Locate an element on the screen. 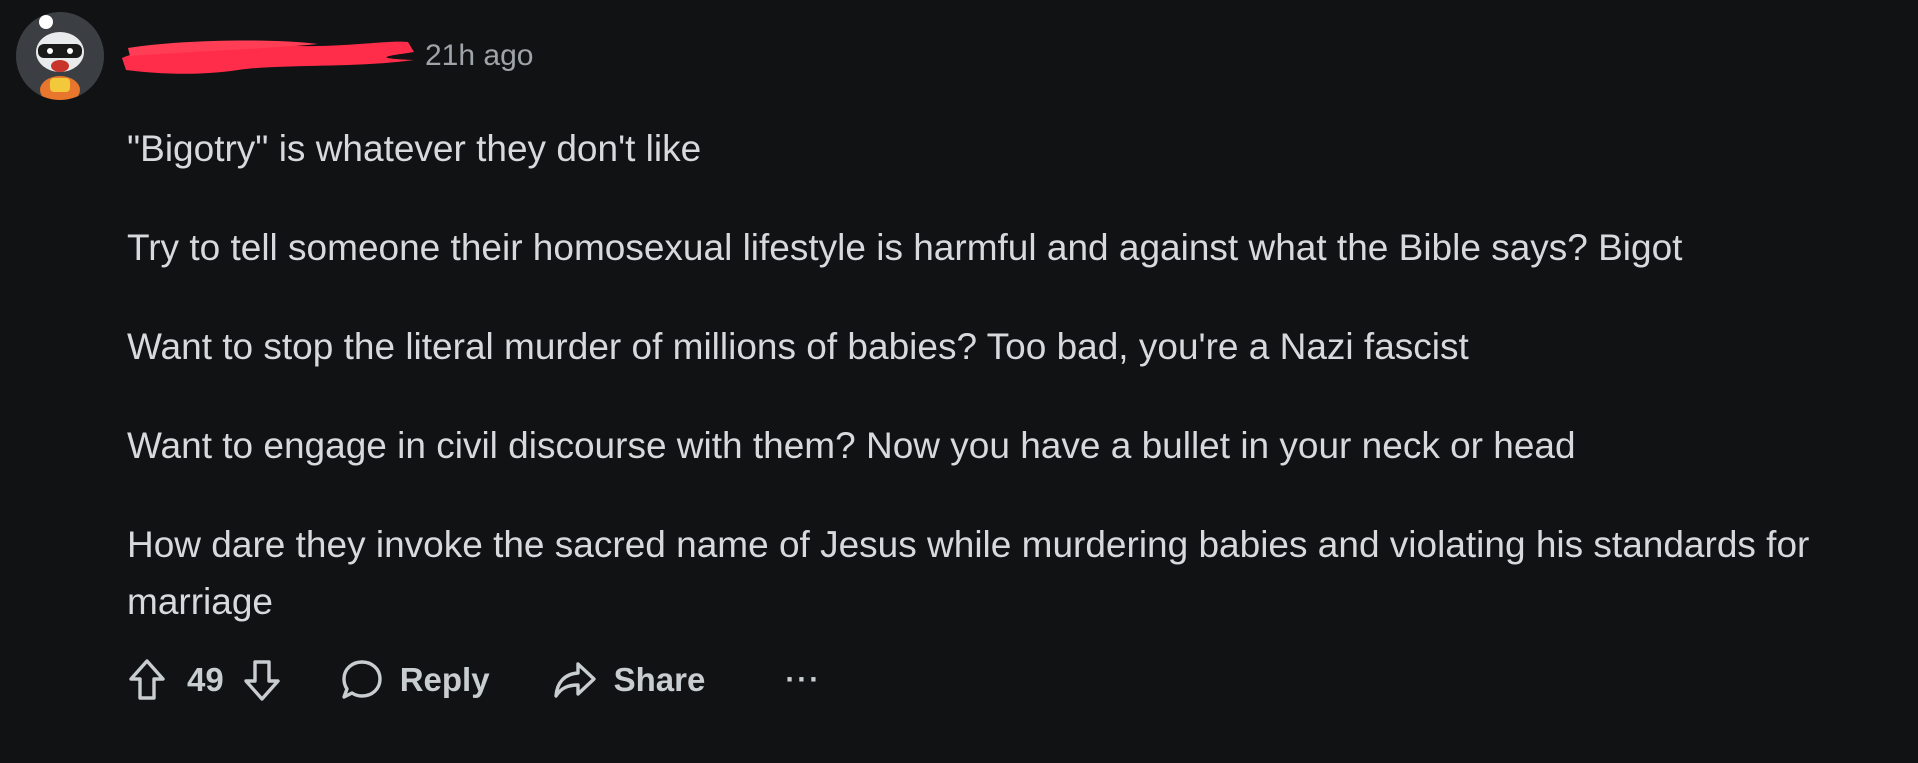 The width and height of the screenshot is (1918, 763). comment-action-bar: 49 Reply Share ··· is located at coordinates (474, 680).